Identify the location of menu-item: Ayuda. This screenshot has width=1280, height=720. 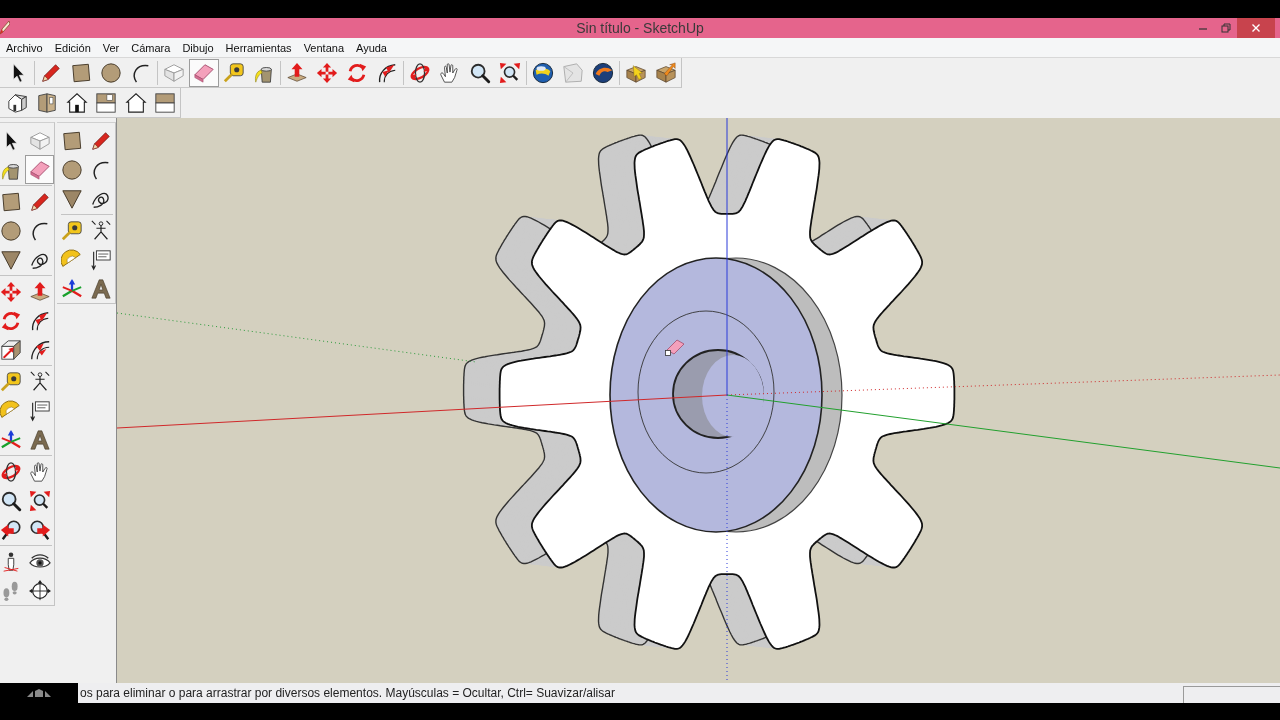
(371, 47).